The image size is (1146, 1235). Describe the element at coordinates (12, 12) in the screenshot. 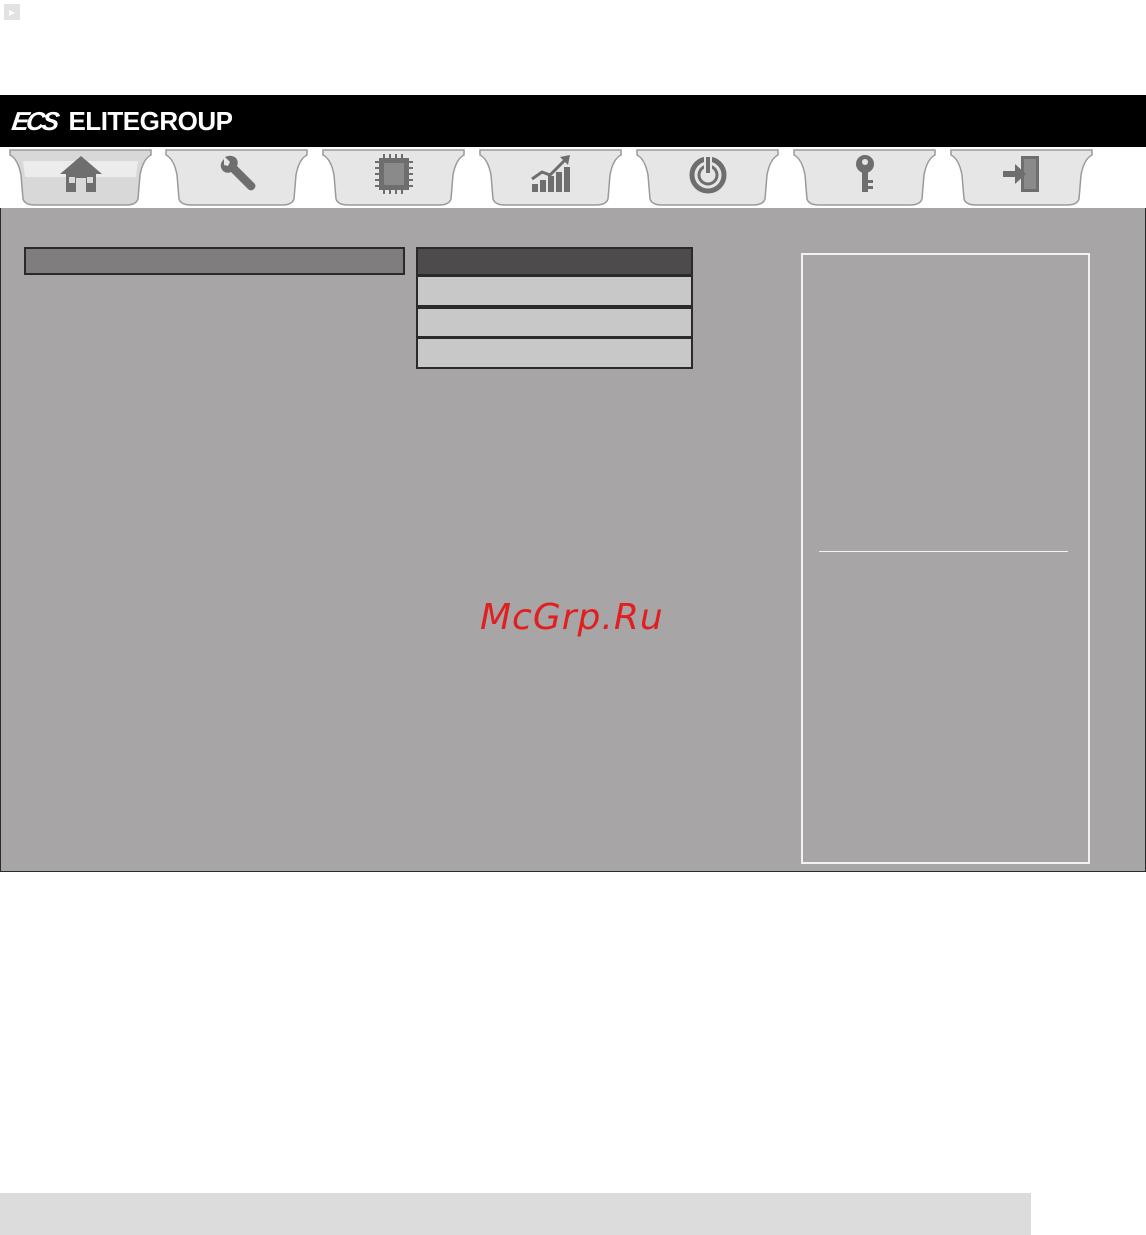

I see `corner-arrow-icon: ▸` at that location.